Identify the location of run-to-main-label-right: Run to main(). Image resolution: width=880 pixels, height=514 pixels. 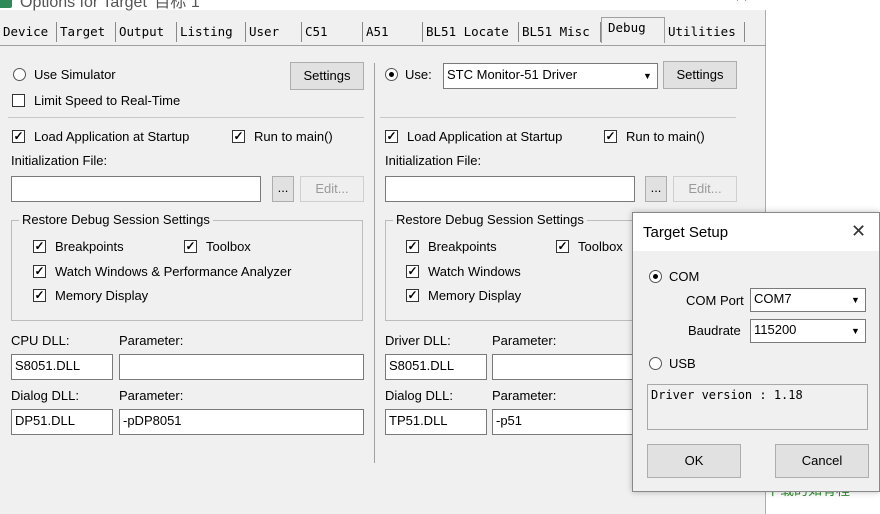
(665, 136).